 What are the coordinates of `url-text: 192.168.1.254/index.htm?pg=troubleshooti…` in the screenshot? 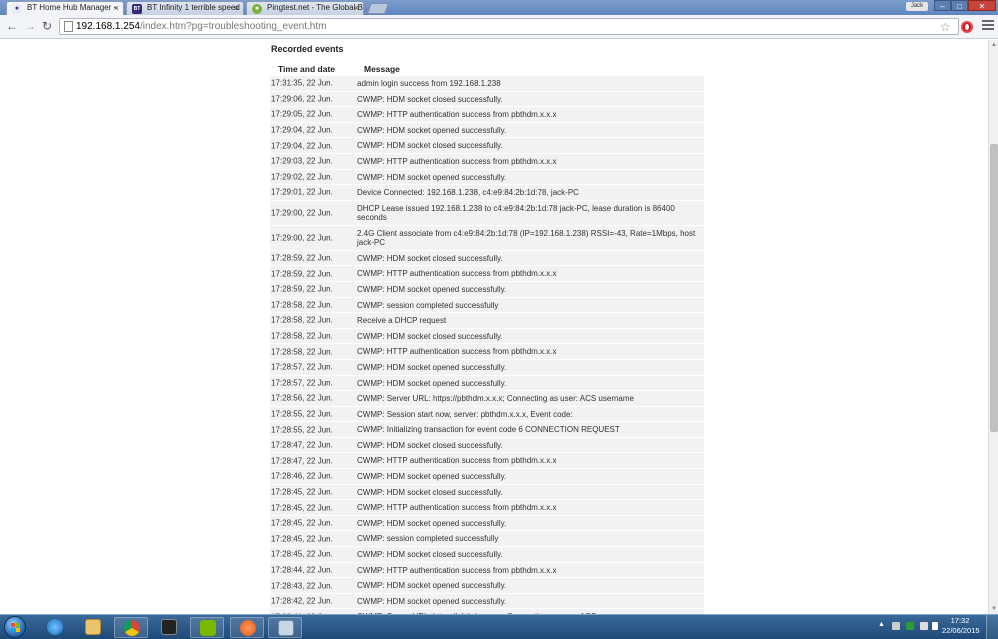 It's located at (201, 27).